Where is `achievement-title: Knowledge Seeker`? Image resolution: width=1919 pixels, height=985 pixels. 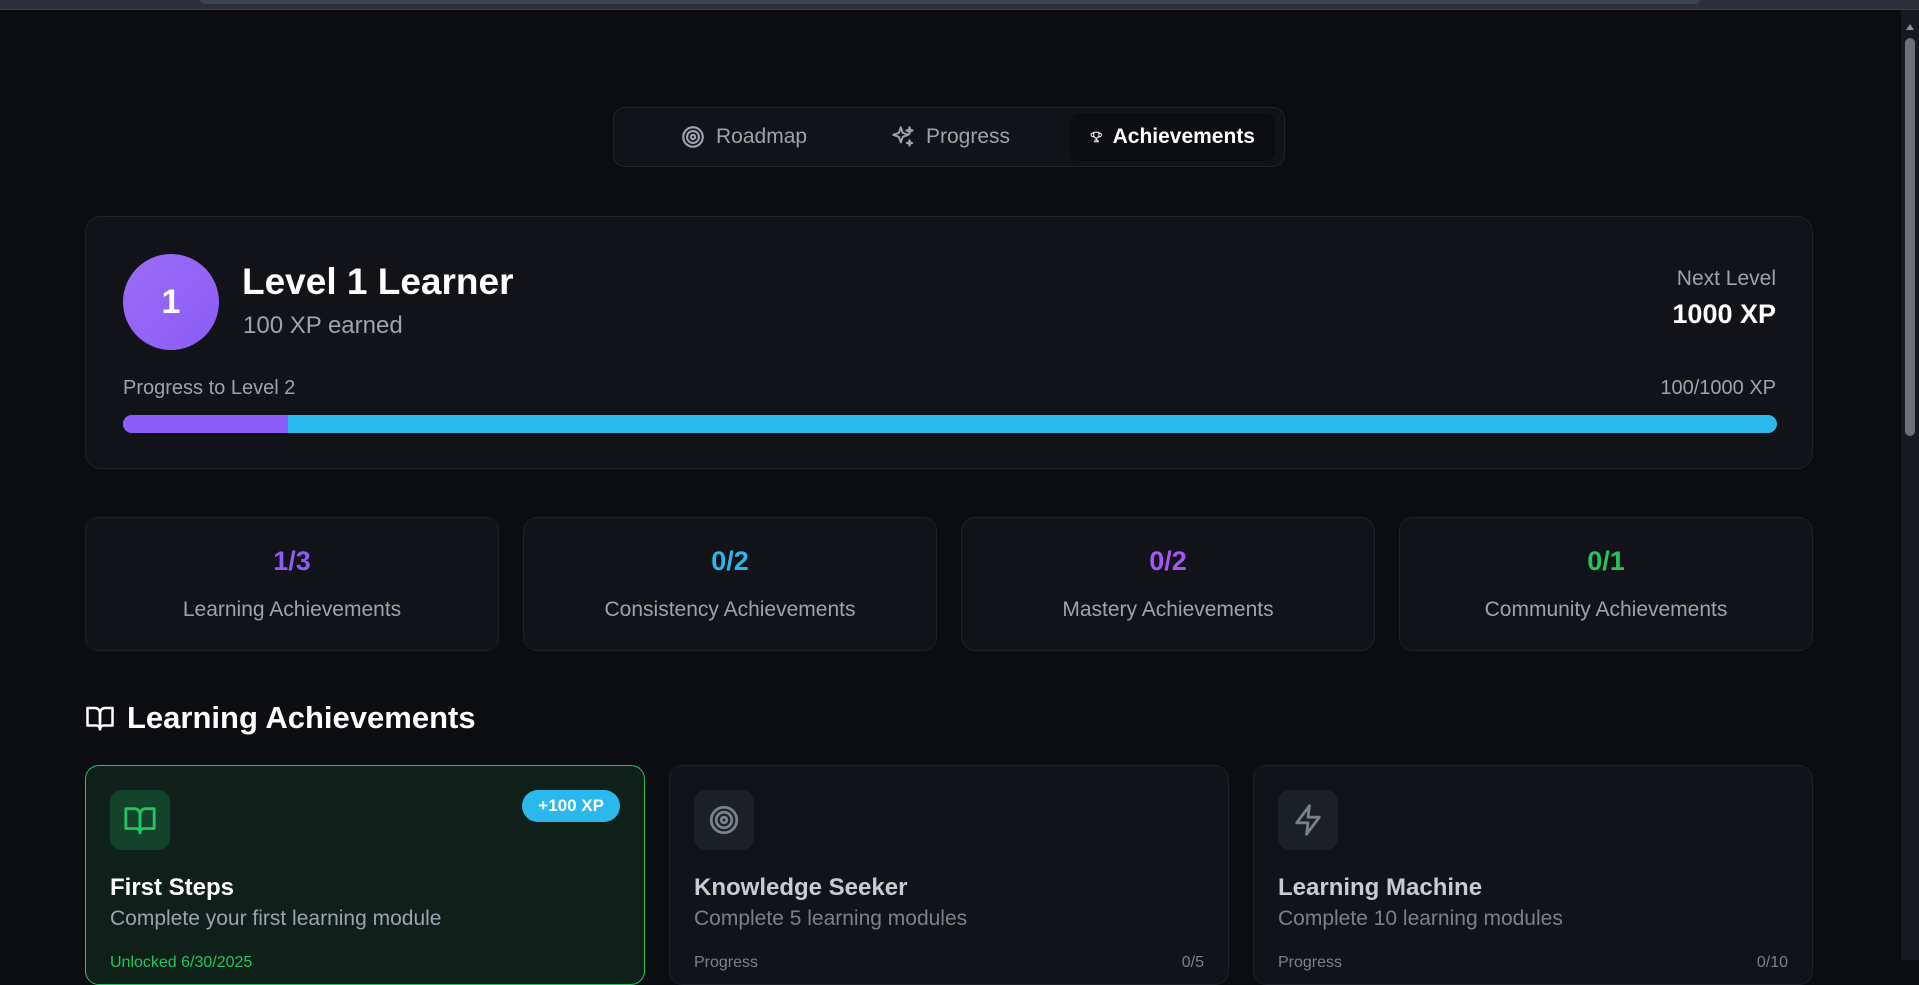
achievement-title: Knowledge Seeker is located at coordinates (801, 887).